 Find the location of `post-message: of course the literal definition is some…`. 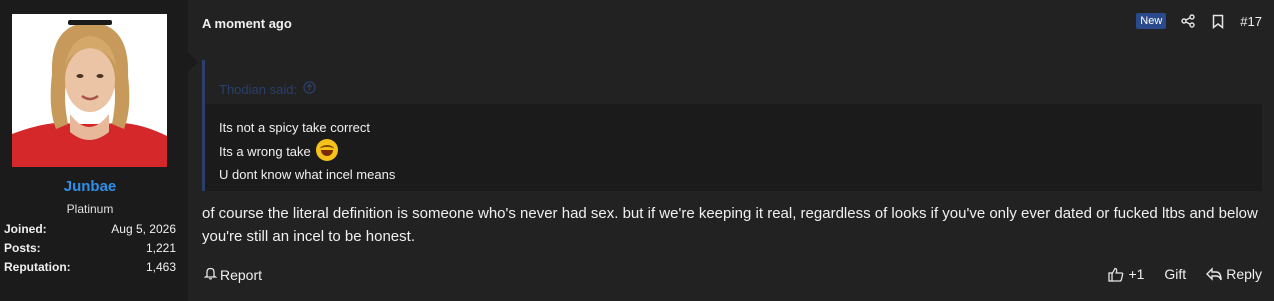

post-message: of course the literal definition is some… is located at coordinates (730, 225).